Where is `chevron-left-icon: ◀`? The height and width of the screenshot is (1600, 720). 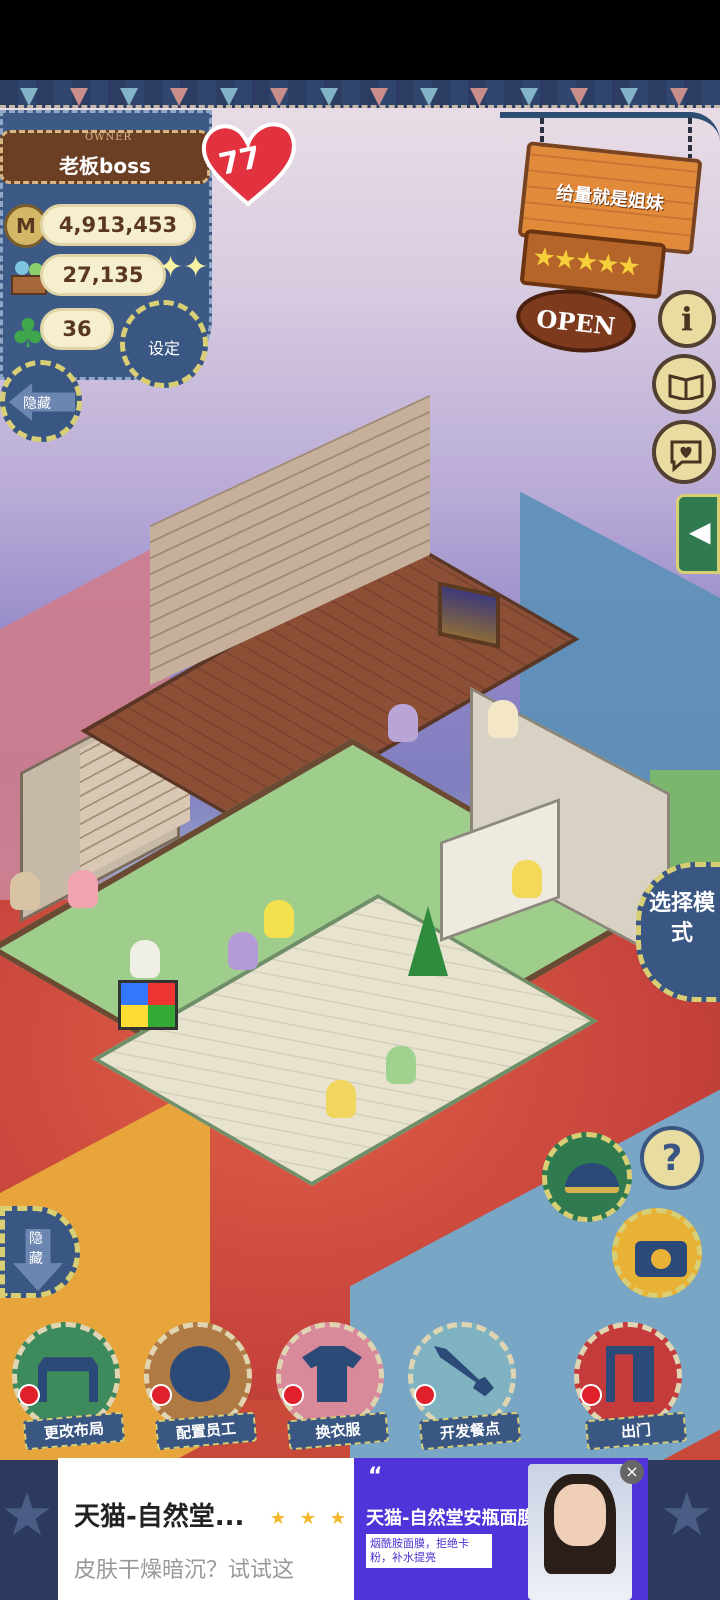
chevron-left-icon: ◀ is located at coordinates (700, 531).